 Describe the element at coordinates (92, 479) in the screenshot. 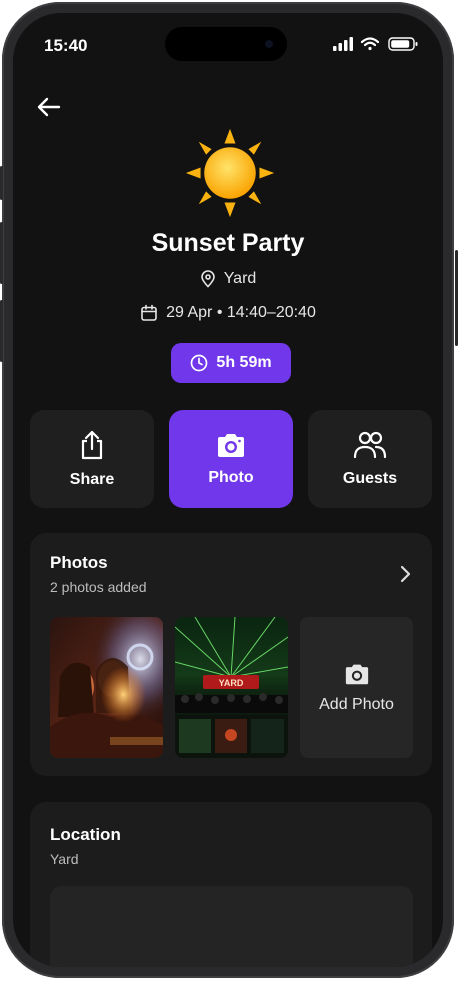

I see `share-label: Share` at that location.